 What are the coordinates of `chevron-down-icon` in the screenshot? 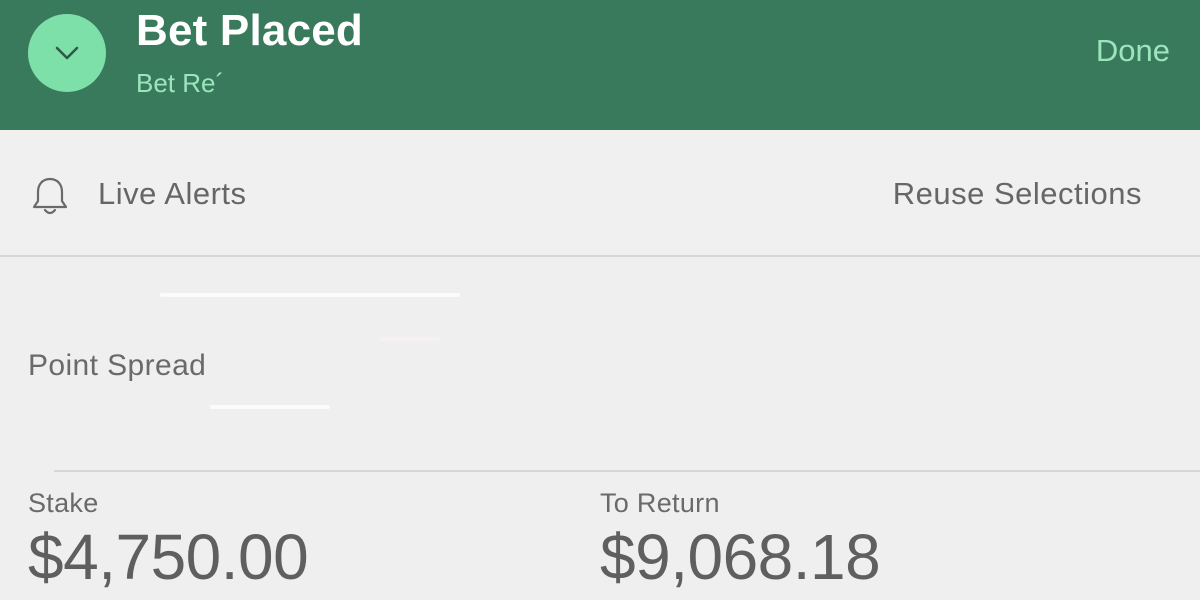 It's located at (67, 53).